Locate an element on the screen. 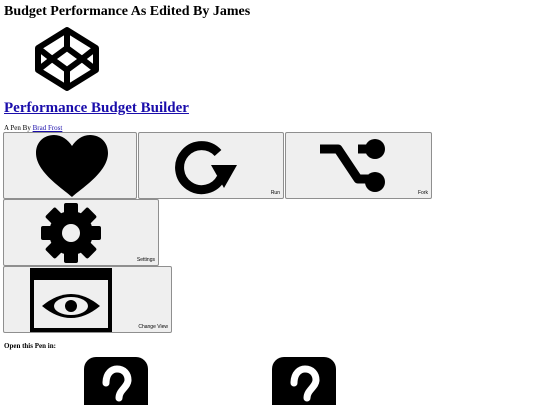  pen-title-link: Performance Budget Builder is located at coordinates (96, 108).